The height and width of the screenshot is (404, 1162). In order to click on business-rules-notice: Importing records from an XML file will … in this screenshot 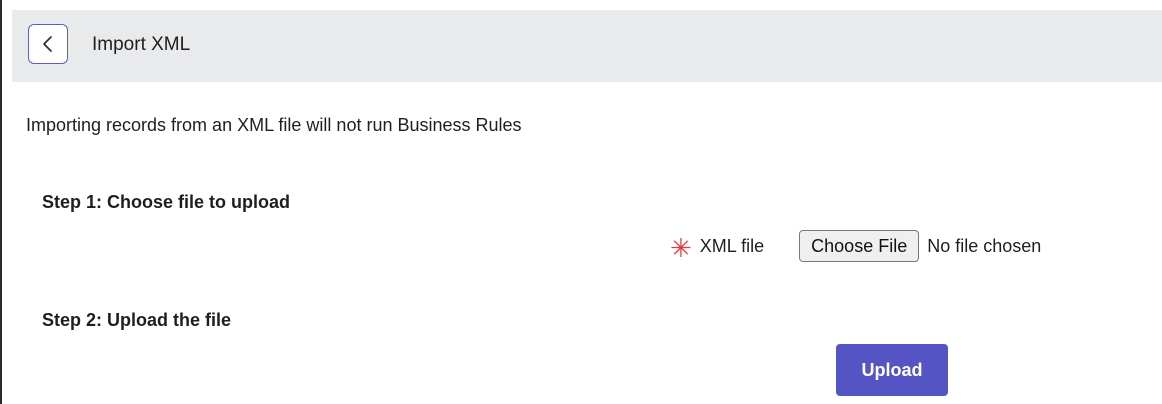, I will do `click(274, 125)`.